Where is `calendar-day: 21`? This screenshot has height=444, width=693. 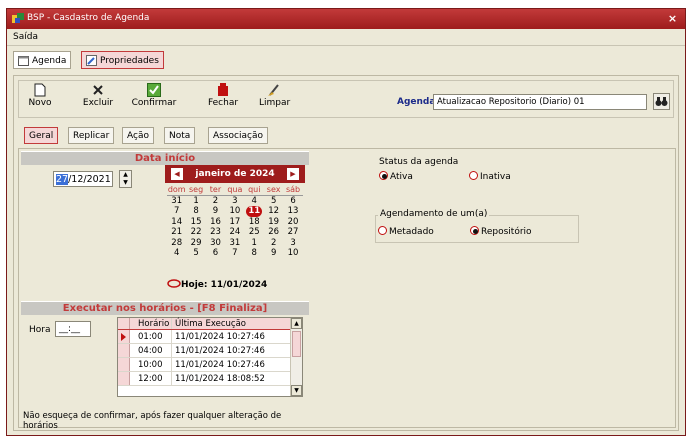
calendar-day: 21 is located at coordinates (176, 232).